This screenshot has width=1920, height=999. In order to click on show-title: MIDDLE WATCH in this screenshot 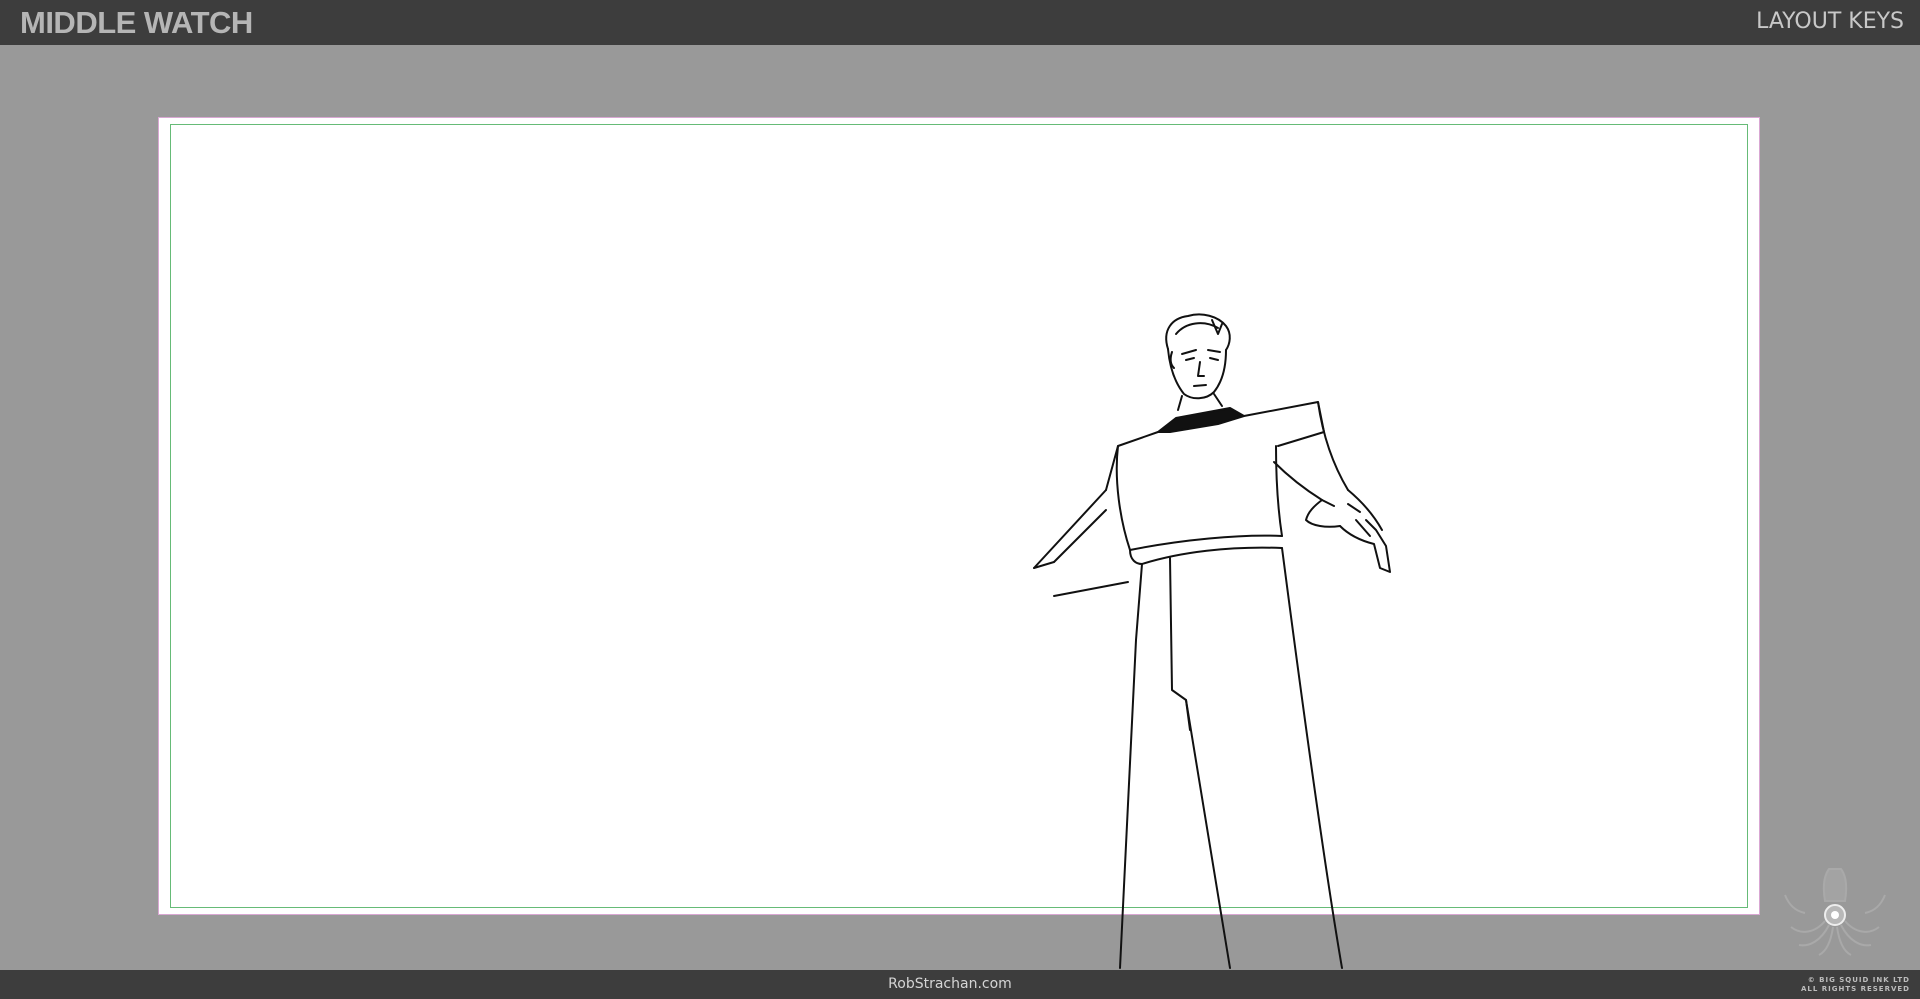, I will do `click(136, 22)`.